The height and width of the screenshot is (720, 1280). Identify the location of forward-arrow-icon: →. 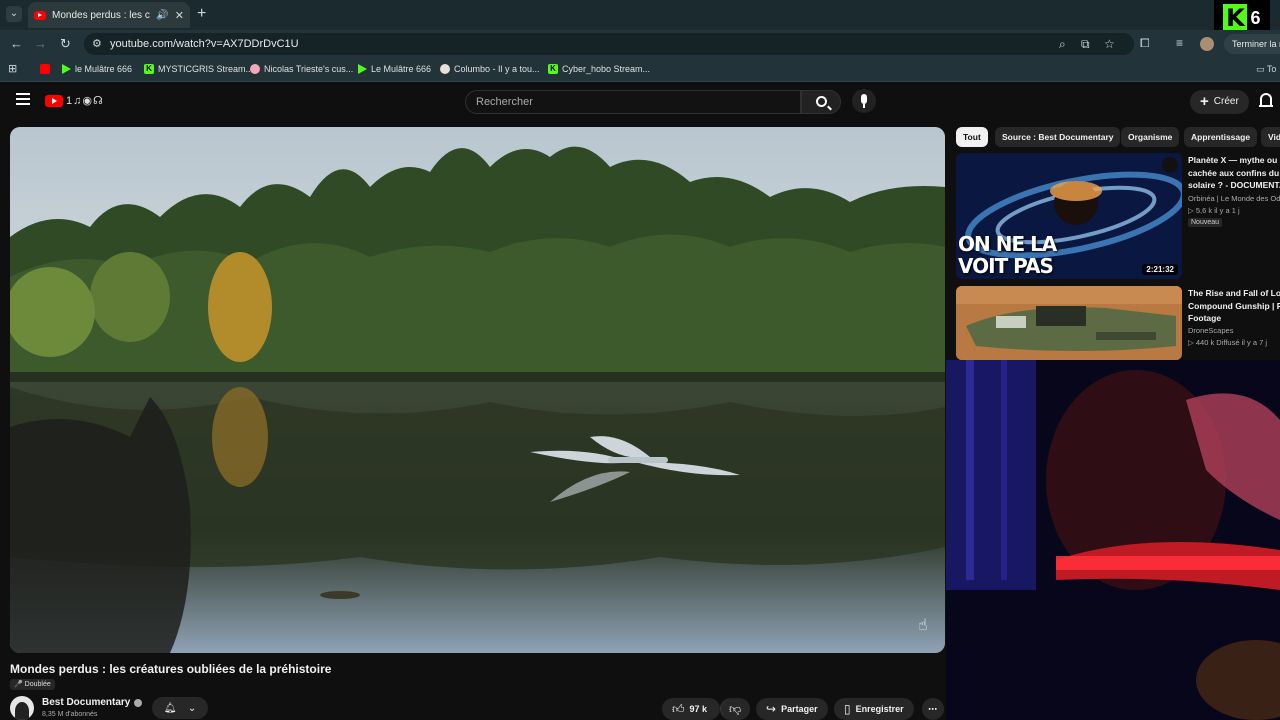
(40, 43).